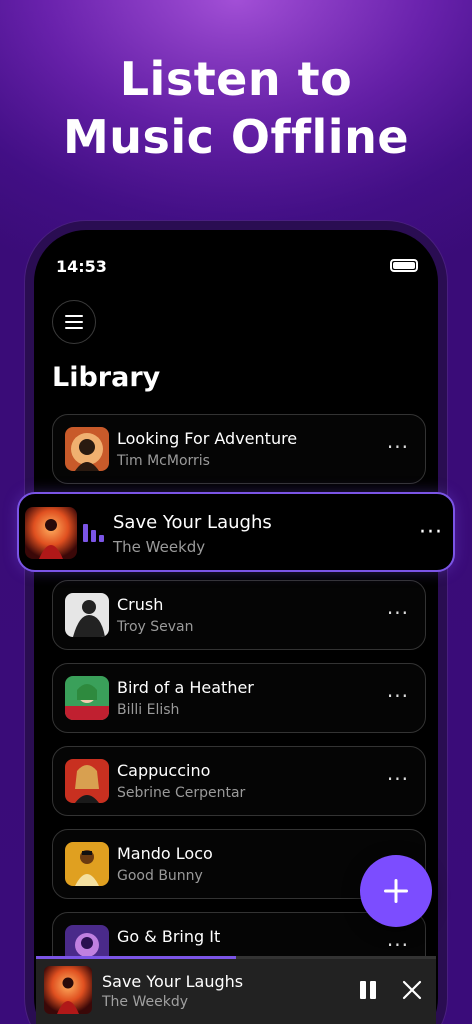  What do you see at coordinates (136, 957) in the screenshot?
I see `playback-progress-fill` at bounding box center [136, 957].